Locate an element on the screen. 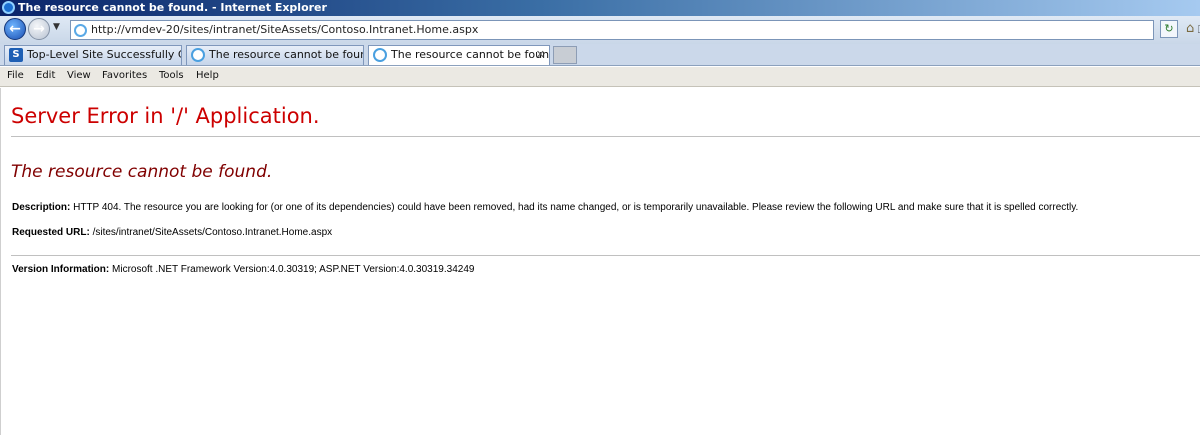  internet-explorer-icon is located at coordinates (8, 7).